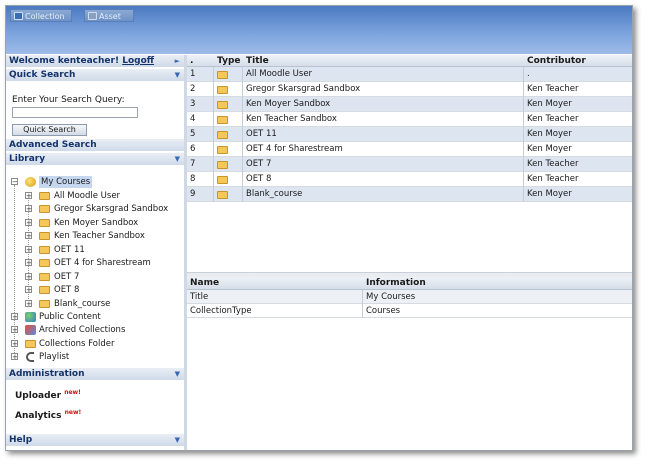 The width and height of the screenshot is (650, 468). I want to click on info-value: My Courses, so click(391, 297).